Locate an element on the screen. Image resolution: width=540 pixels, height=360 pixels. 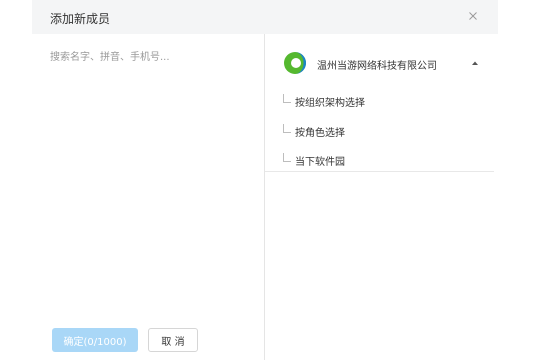
tree-item-label: 按组织架构选择 is located at coordinates (330, 103).